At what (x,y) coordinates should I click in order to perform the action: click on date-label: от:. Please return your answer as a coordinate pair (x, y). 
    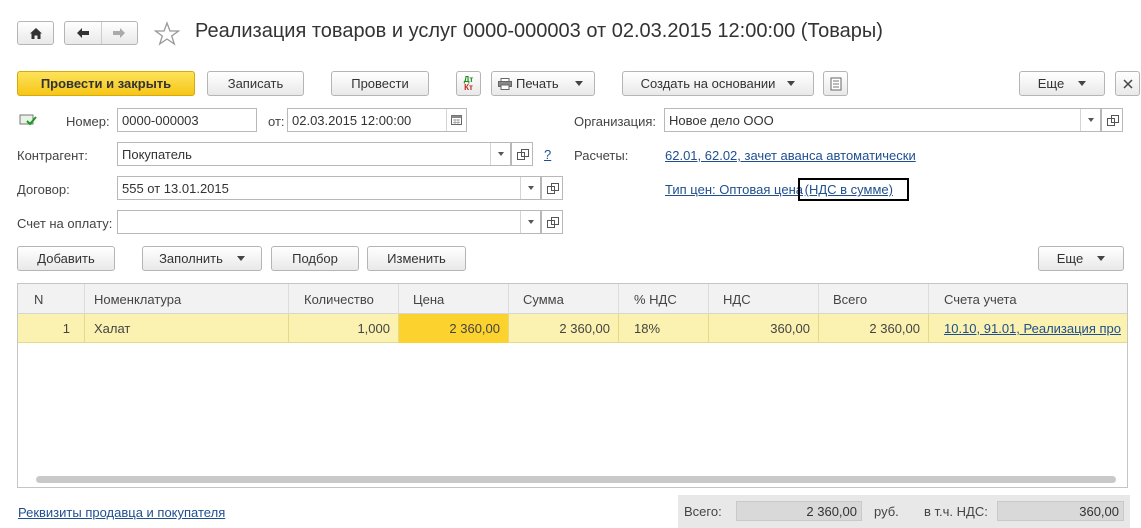
    Looking at the image, I should click on (276, 121).